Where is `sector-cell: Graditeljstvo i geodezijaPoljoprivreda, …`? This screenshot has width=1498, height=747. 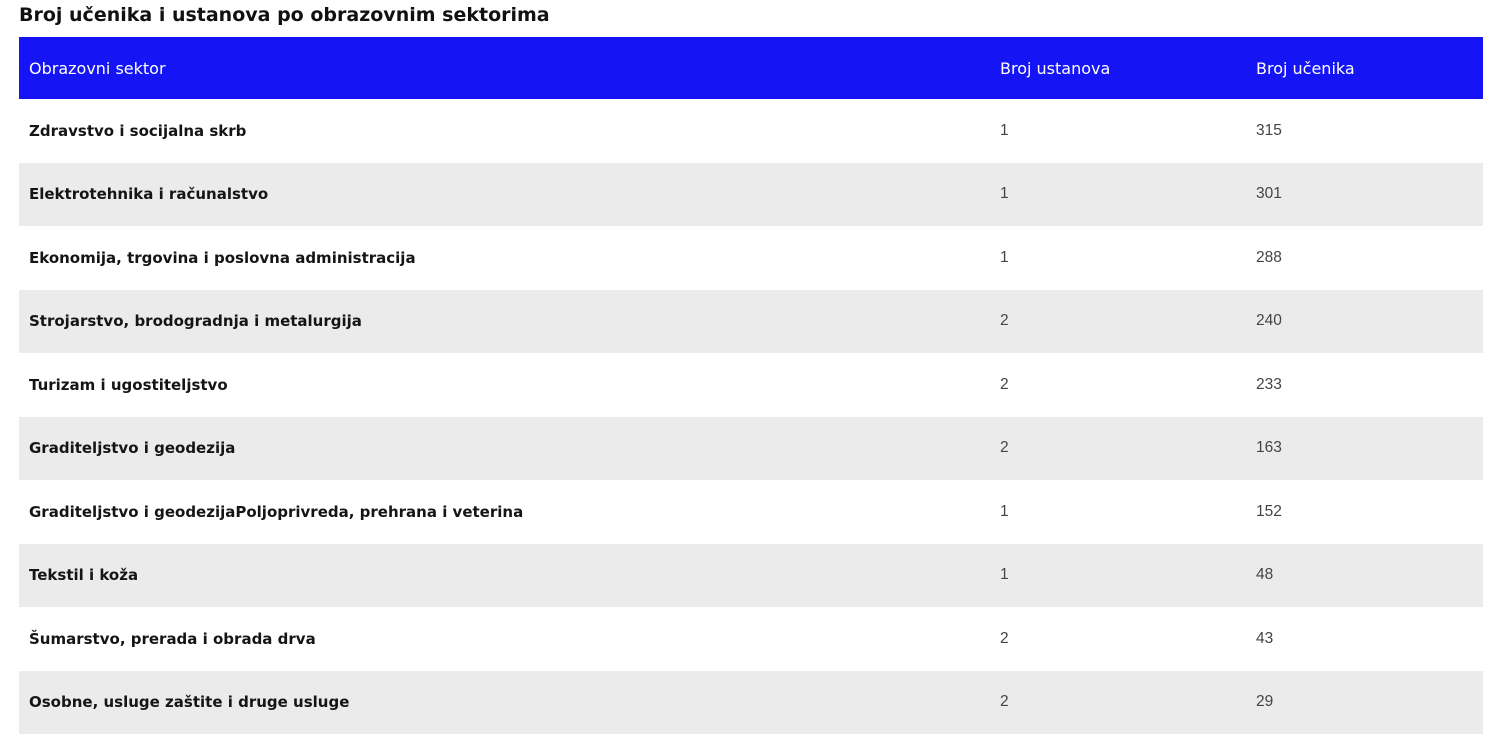 sector-cell: Graditeljstvo i geodezijaPoljoprivreda, … is located at coordinates (276, 511).